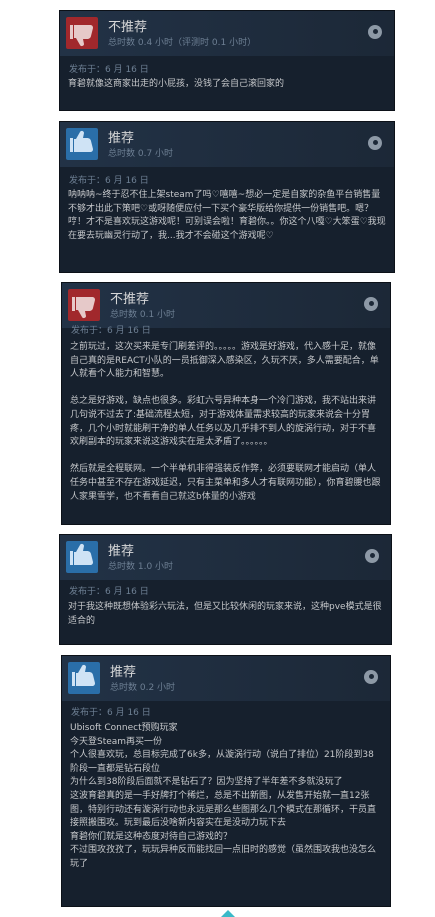 This screenshot has width=435, height=917. Describe the element at coordinates (124, 728) in the screenshot. I see `review-line: Ubisoft Connect预购玩家` at that location.